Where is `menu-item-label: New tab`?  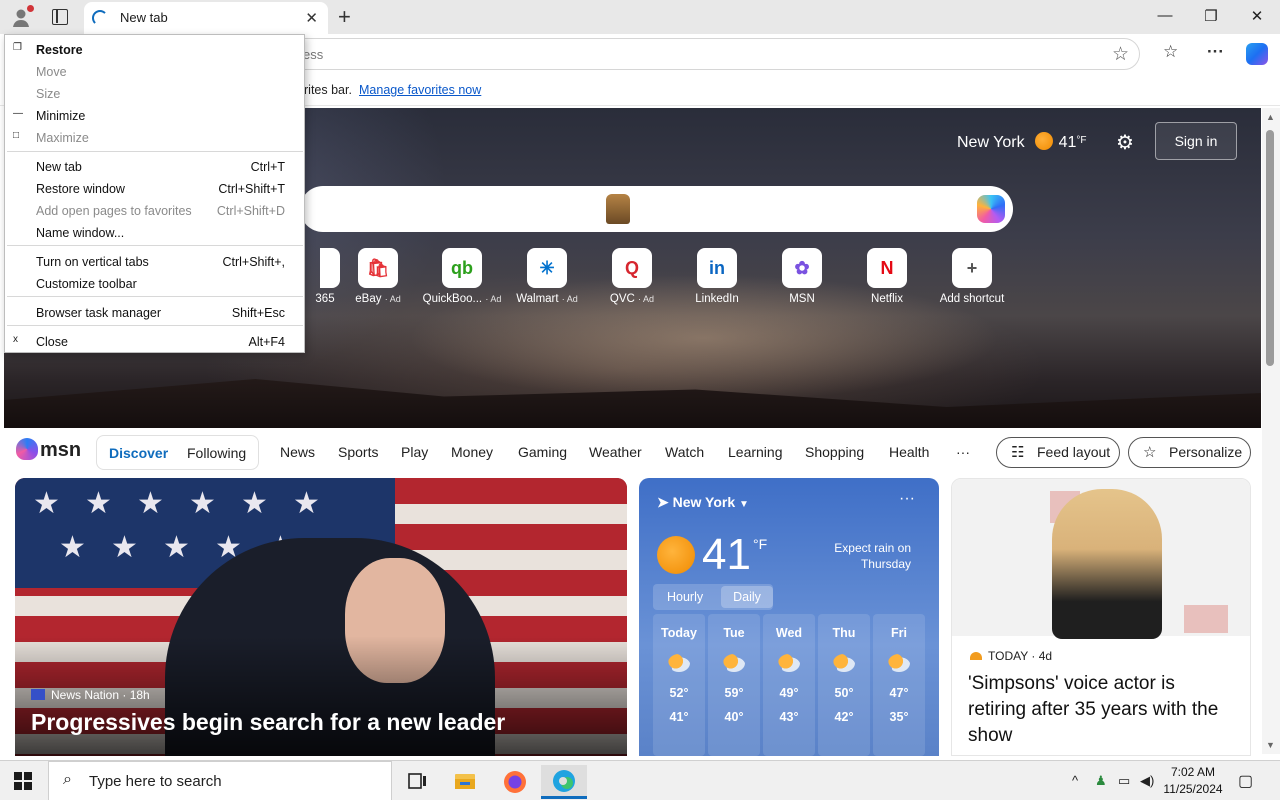 menu-item-label: New tab is located at coordinates (59, 167).